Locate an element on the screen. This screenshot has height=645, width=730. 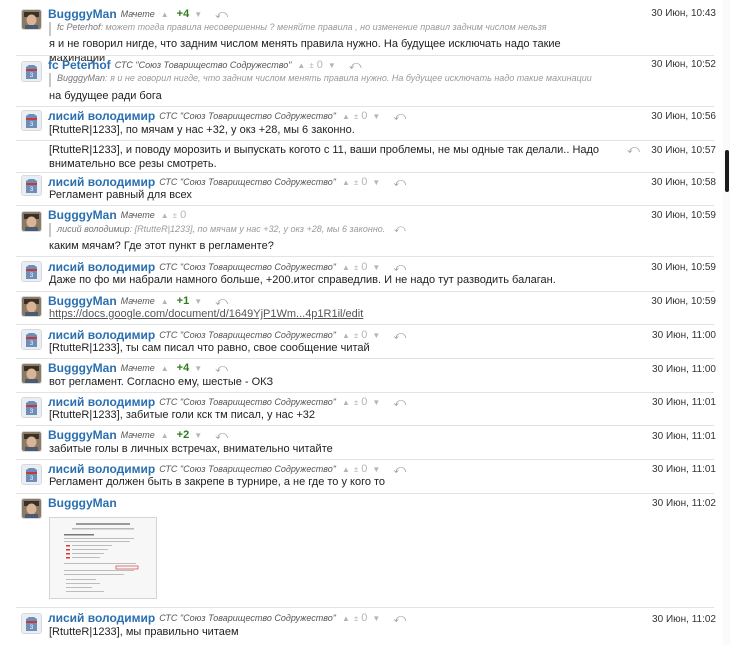
timestamp: 30 Июн, 10:56 is located at coordinates (683, 116).